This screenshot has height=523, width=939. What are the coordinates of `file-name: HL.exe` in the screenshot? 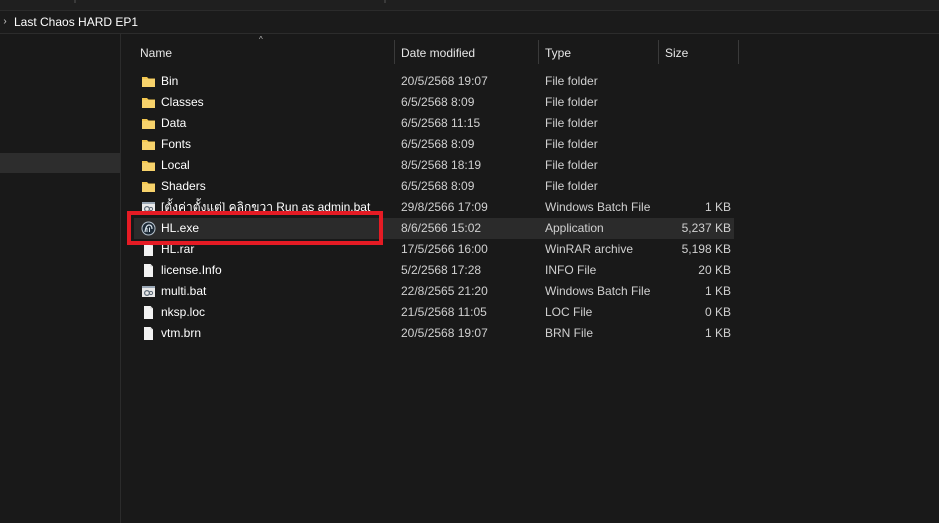 It's located at (276, 228).